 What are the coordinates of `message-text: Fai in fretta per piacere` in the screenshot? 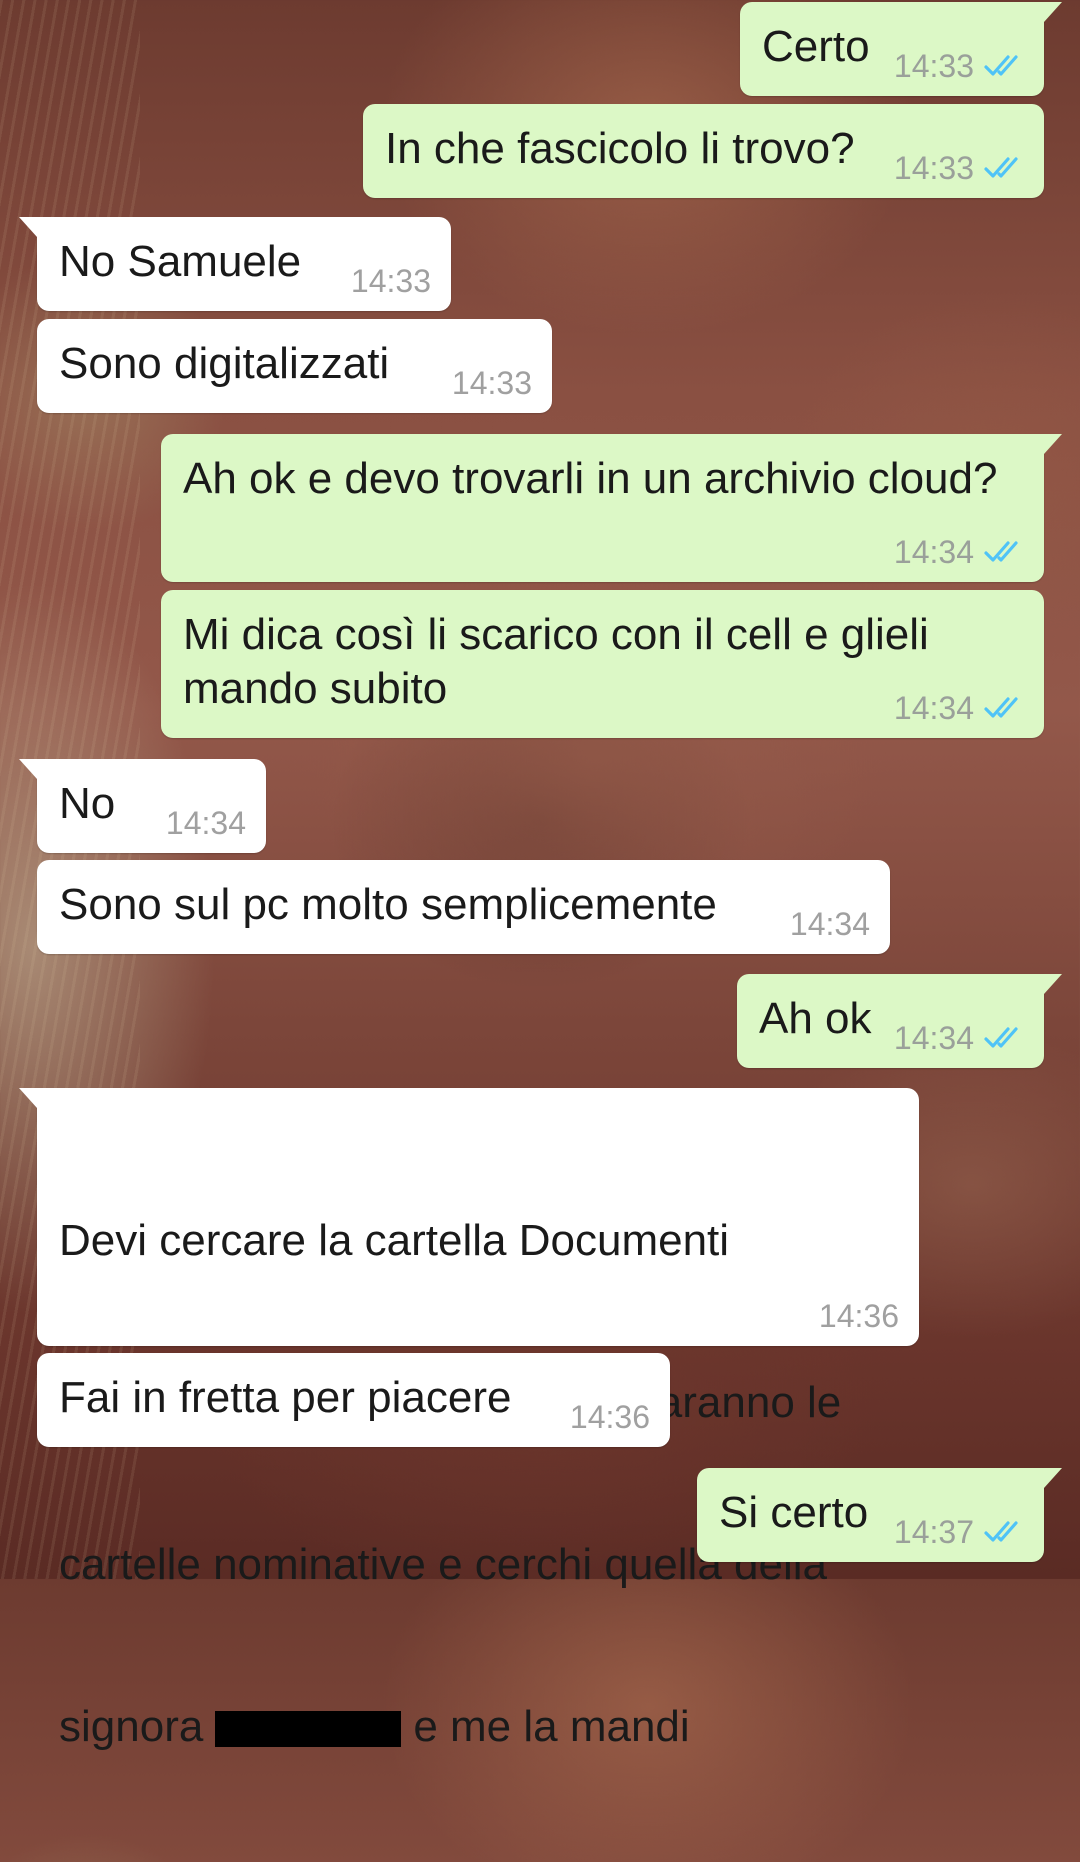 It's located at (285, 1397).